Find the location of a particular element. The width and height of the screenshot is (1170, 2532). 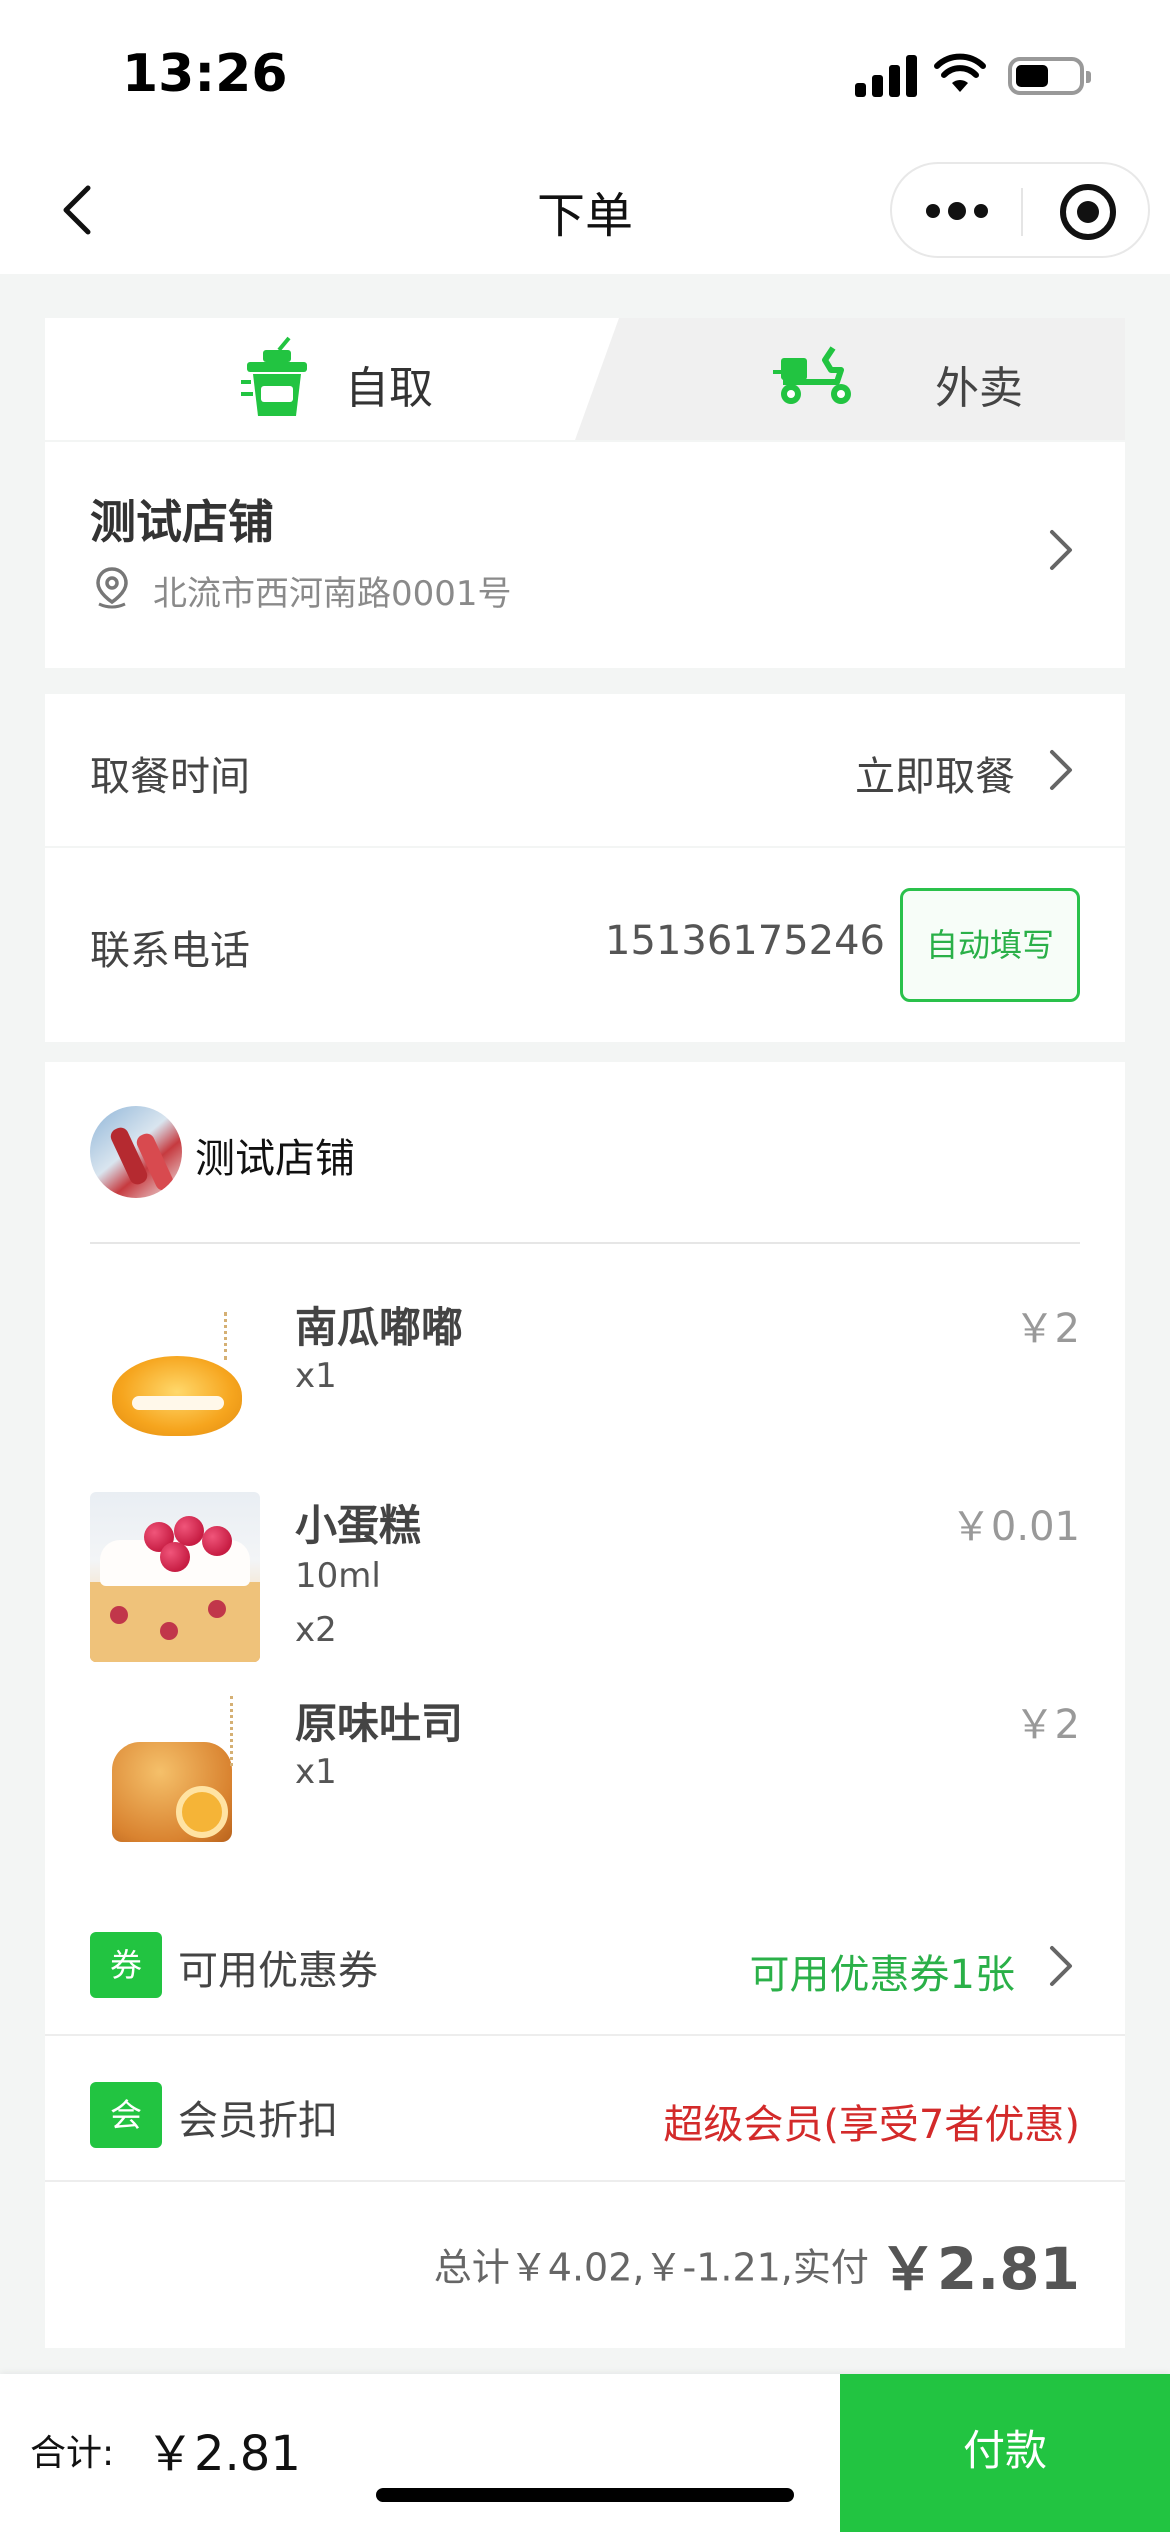

pickup-time-value: 立即取餐 is located at coordinates (935, 777).